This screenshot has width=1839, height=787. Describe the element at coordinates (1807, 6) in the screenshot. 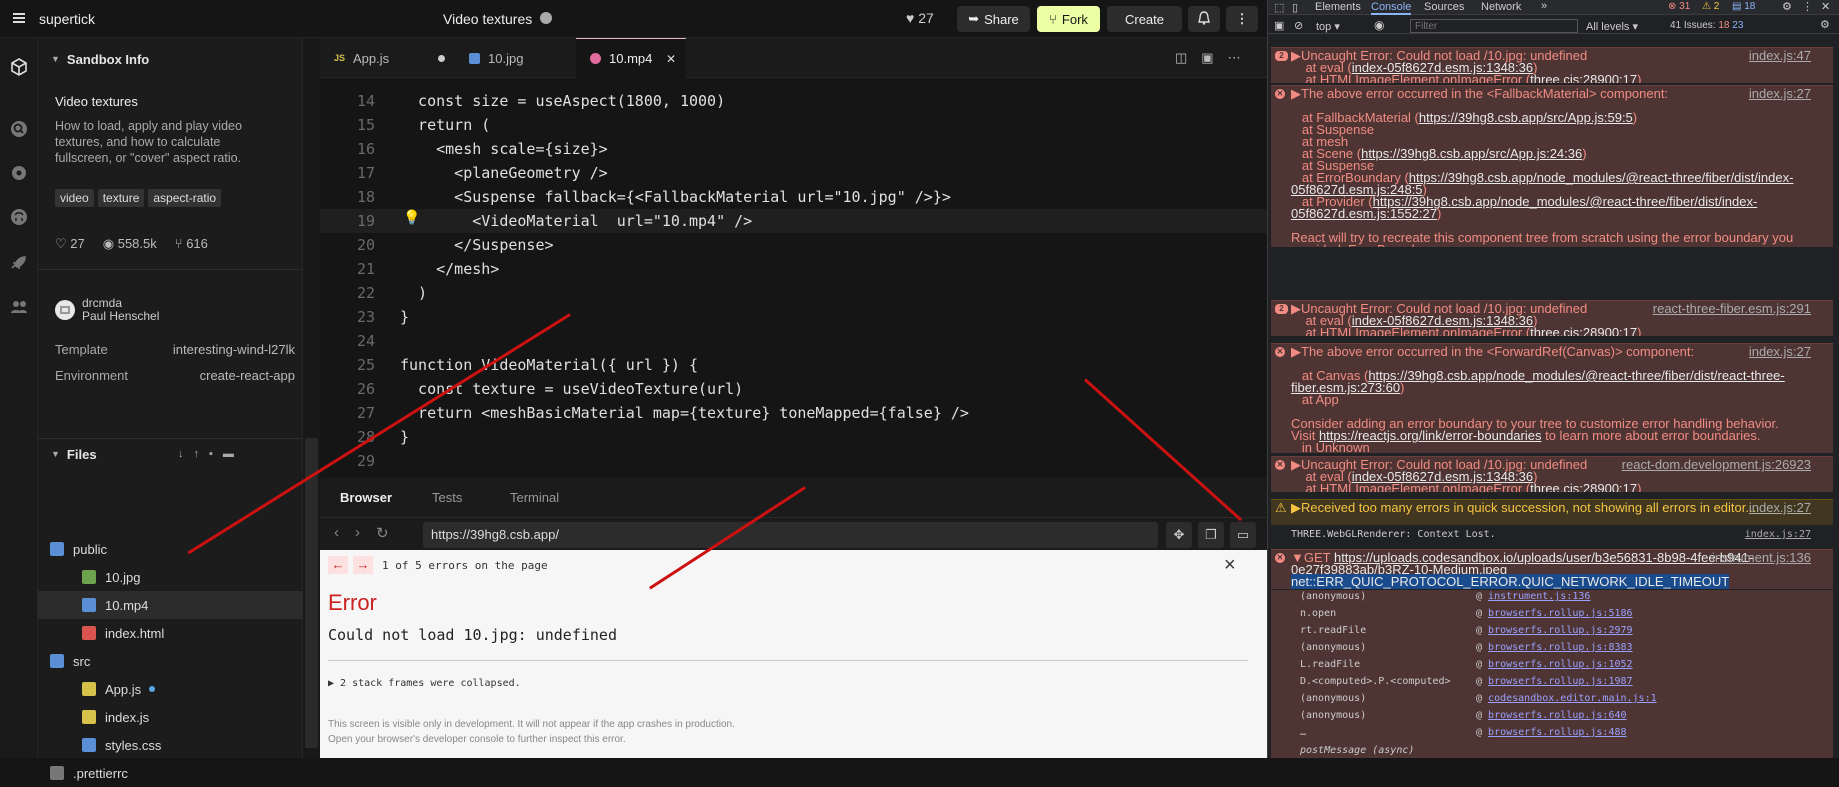

I see `more-vertical-icon: ⋮` at that location.